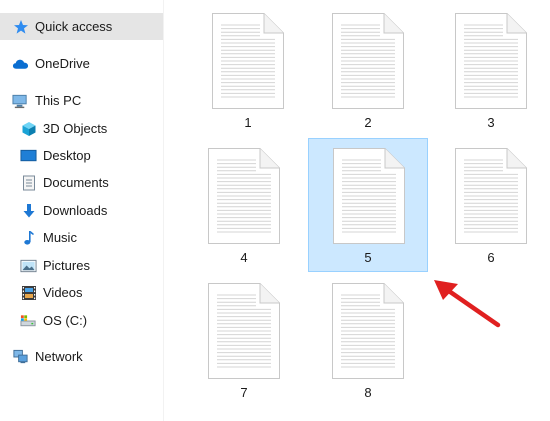  I want to click on nav-item-os-c: OS (C:), so click(81, 320).